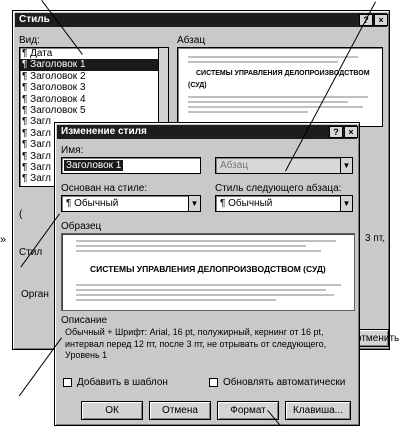 This screenshot has height=434, width=411. Describe the element at coordinates (191, 40) in the screenshot. I see `style-preview-label: Абзац` at that location.